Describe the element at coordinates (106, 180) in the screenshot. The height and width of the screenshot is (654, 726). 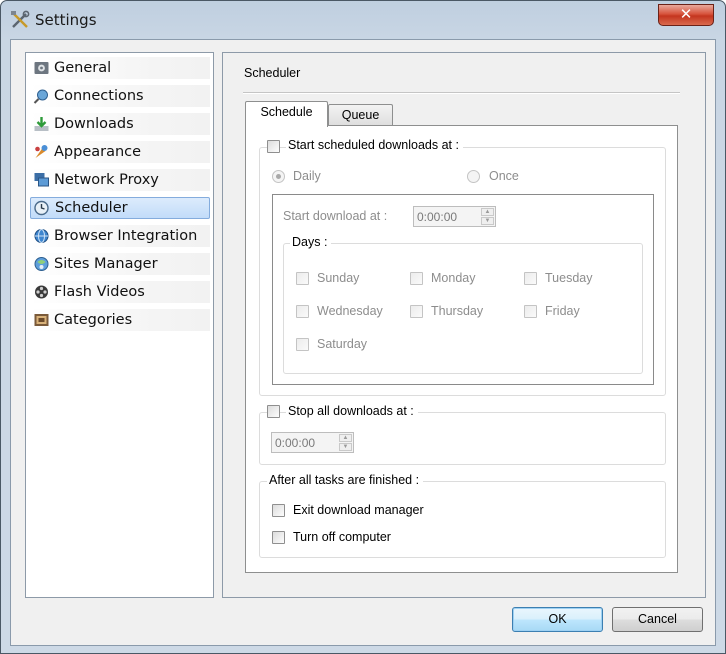
I see `sidebar-item-label: Network Proxy` at that location.